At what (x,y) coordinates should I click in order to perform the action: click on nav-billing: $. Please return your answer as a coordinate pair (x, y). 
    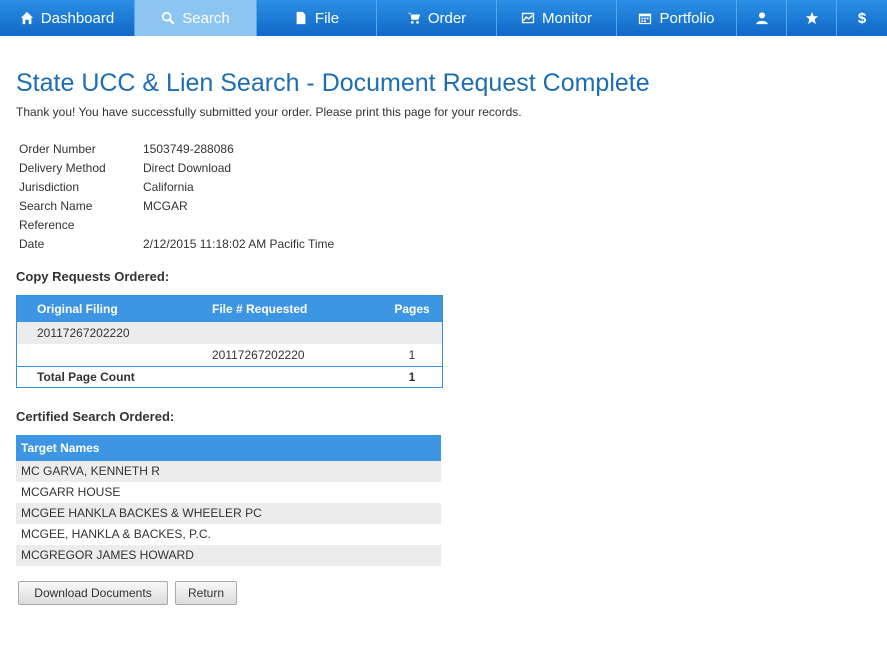
    Looking at the image, I should click on (862, 18).